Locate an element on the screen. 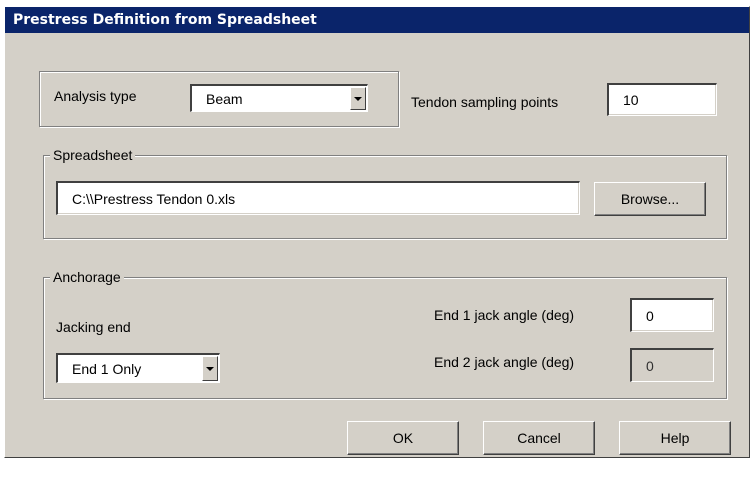 The image size is (752, 486). end1-jack-angle-label: End 1 jack angle (deg) is located at coordinates (504, 315).